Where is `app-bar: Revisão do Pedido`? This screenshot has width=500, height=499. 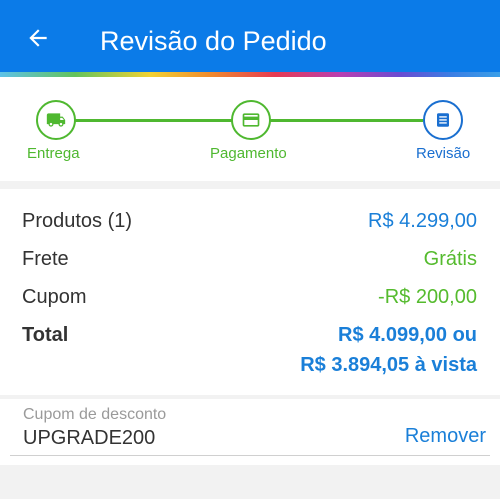 app-bar: Revisão do Pedido is located at coordinates (250, 36).